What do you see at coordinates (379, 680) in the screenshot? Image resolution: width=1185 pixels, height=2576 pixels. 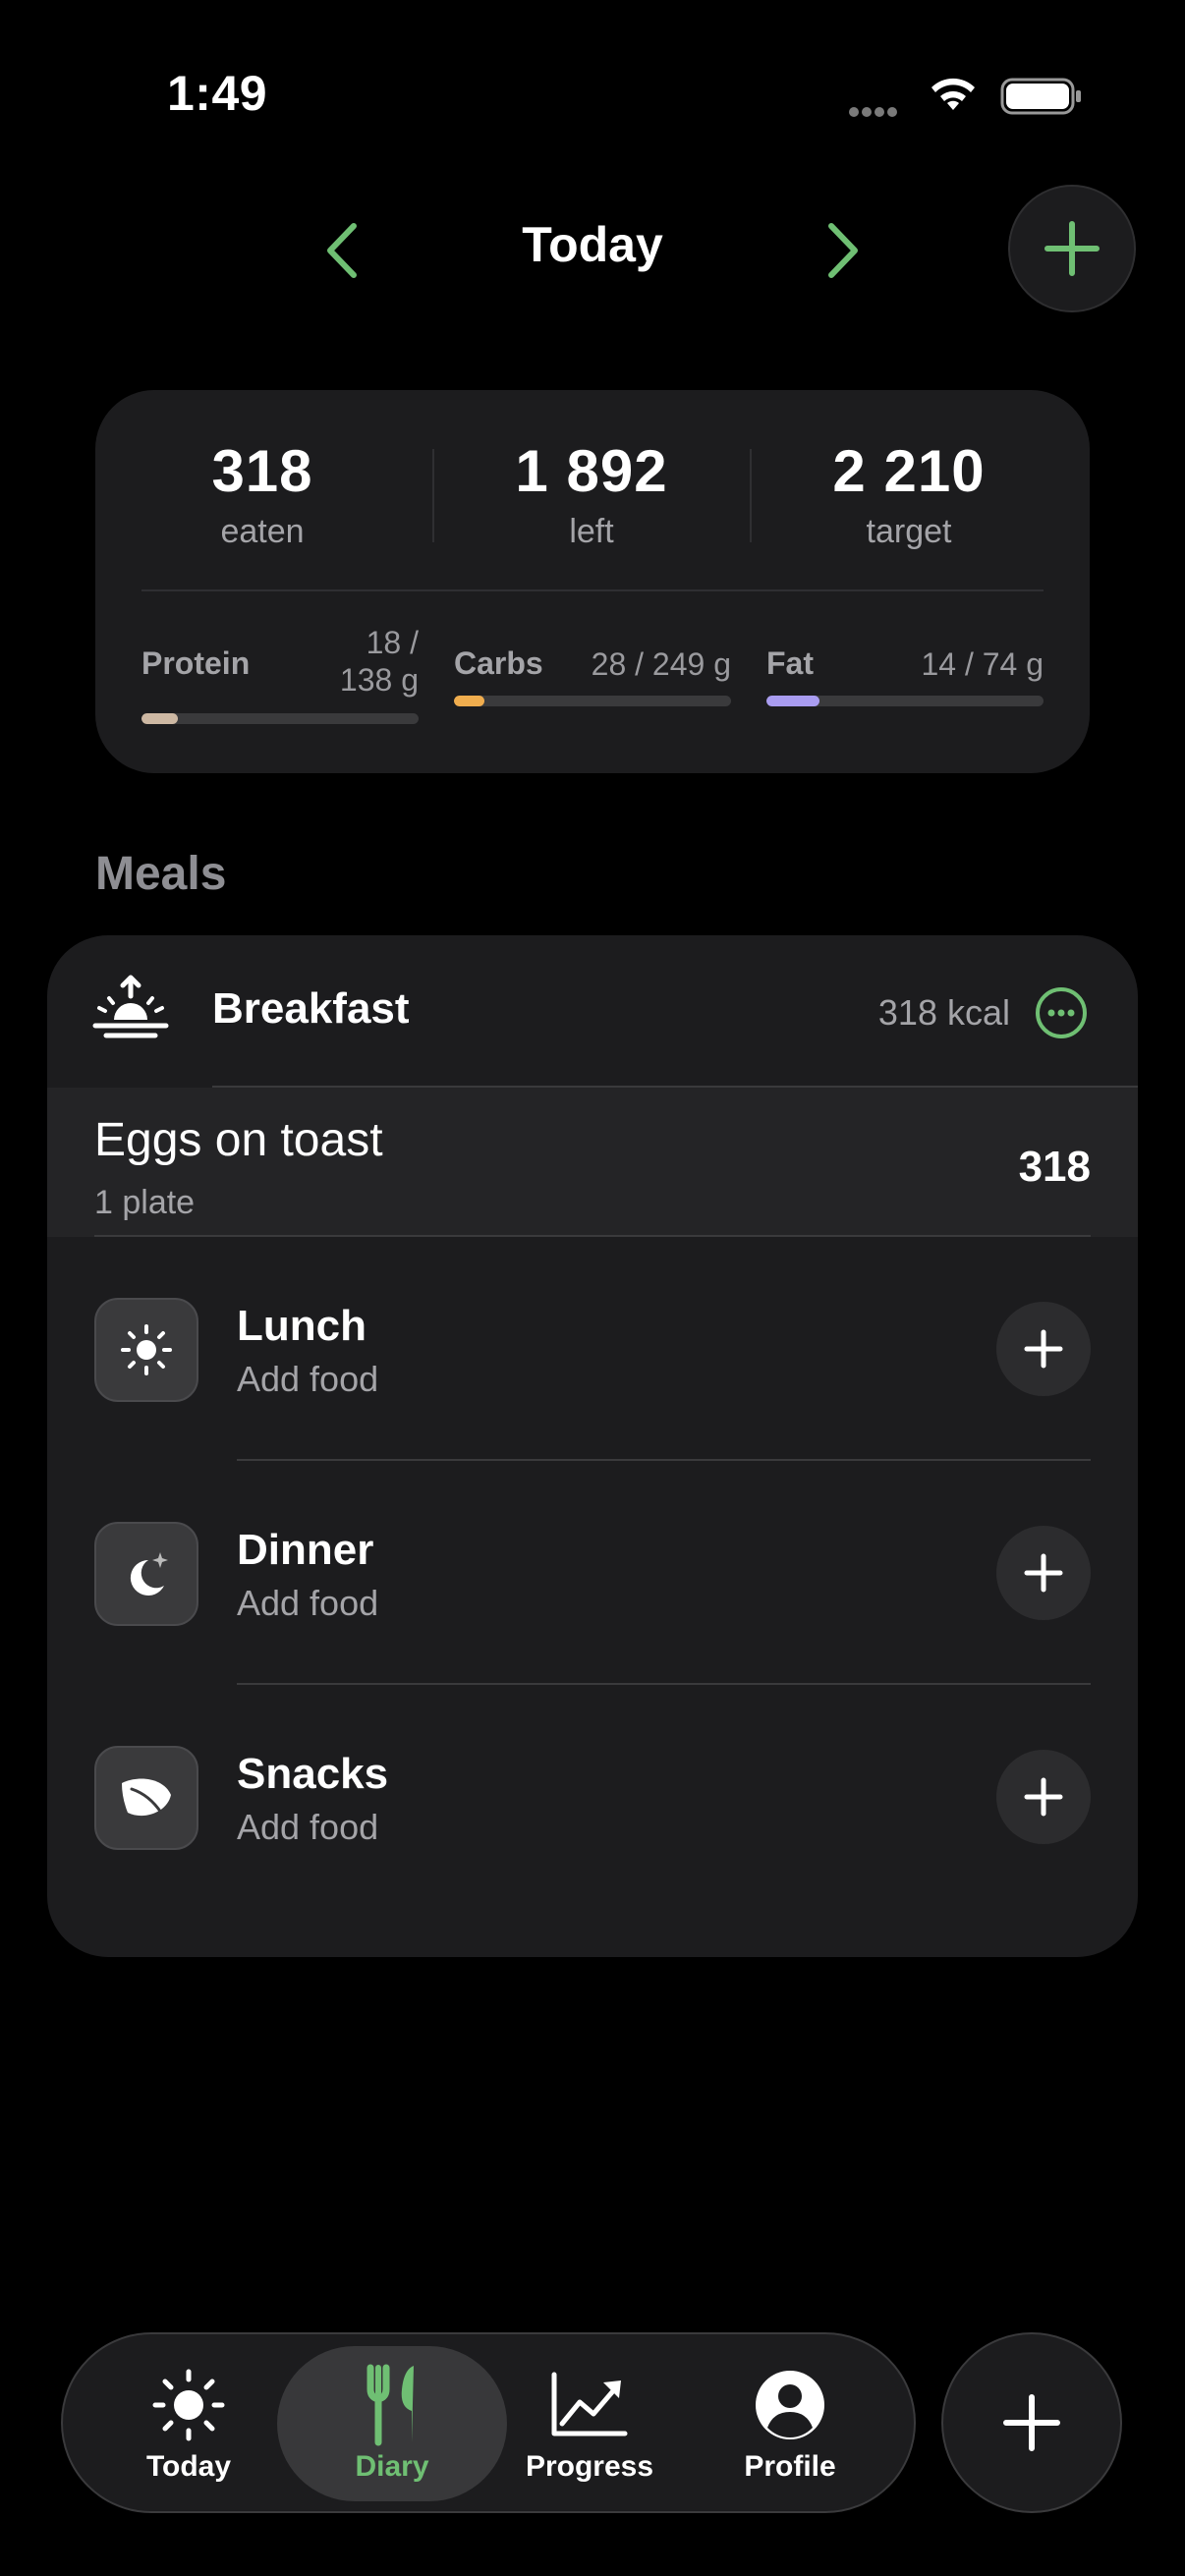 I see `macro-amount-line2: 138 g` at bounding box center [379, 680].